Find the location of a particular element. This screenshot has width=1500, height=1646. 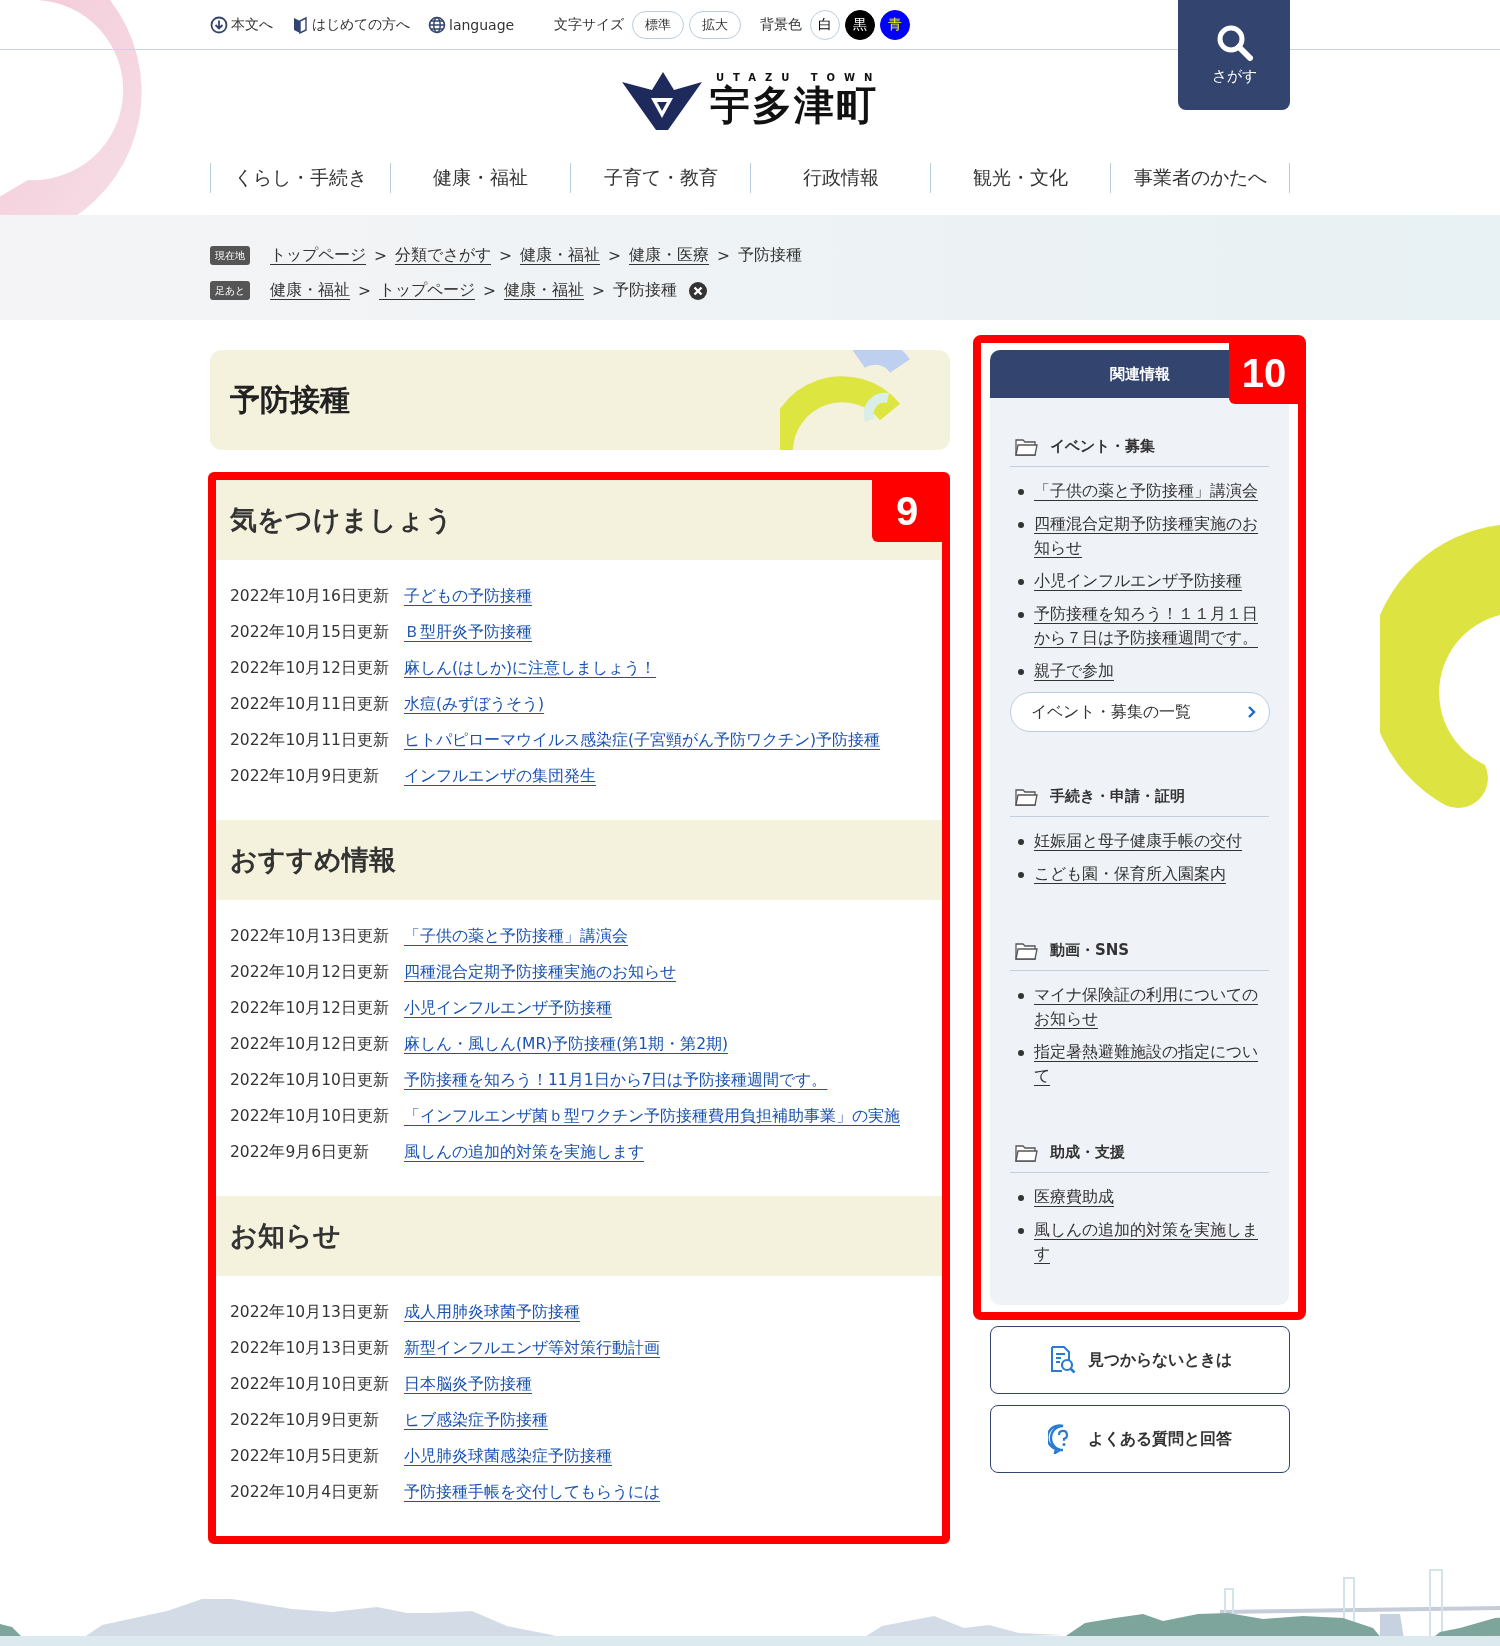

related-link: 予防接種を知ろう！１１月１日から７日は予防接種週間です。 is located at coordinates (1147, 626).